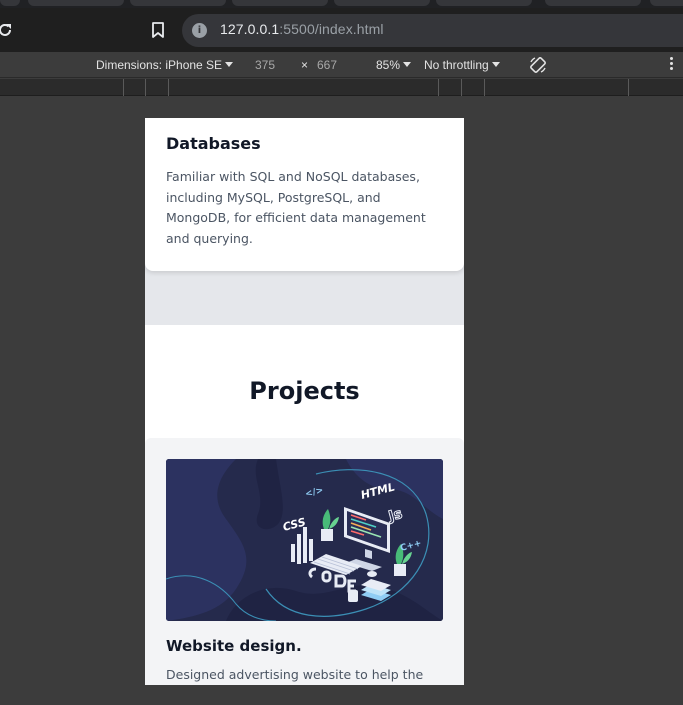 The height and width of the screenshot is (705, 683). I want to click on zoom-select: 85%, so click(394, 65).